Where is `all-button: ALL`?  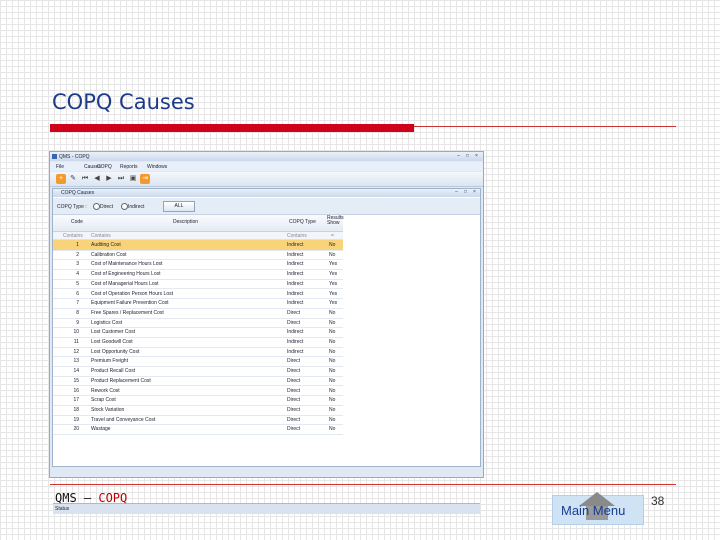 all-button: ALL is located at coordinates (179, 206).